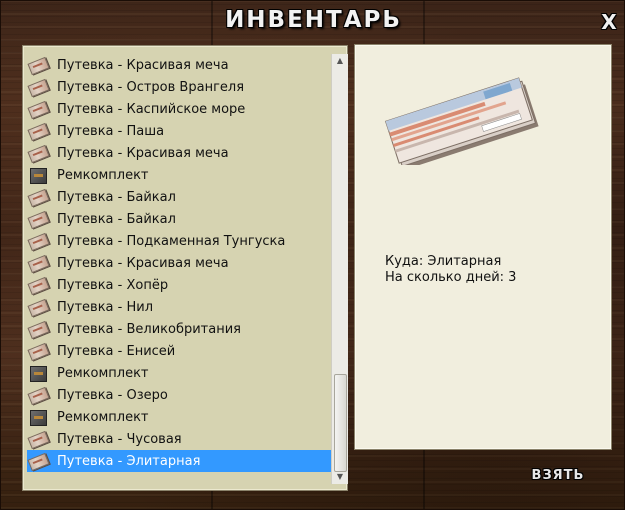  I want to click on inventory-item: Путевка - Остров Врангеля, so click(179, 87).